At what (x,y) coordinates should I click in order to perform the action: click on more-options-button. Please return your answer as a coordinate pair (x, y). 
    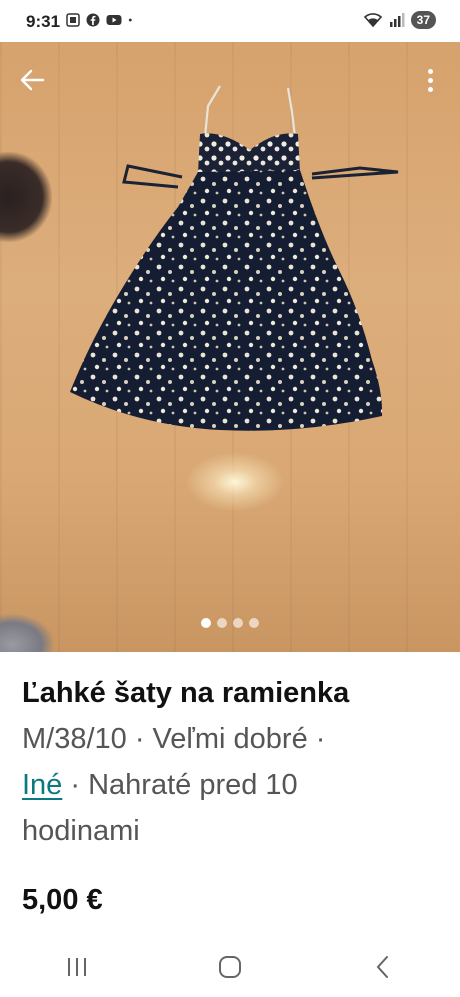
    Looking at the image, I should click on (430, 80).